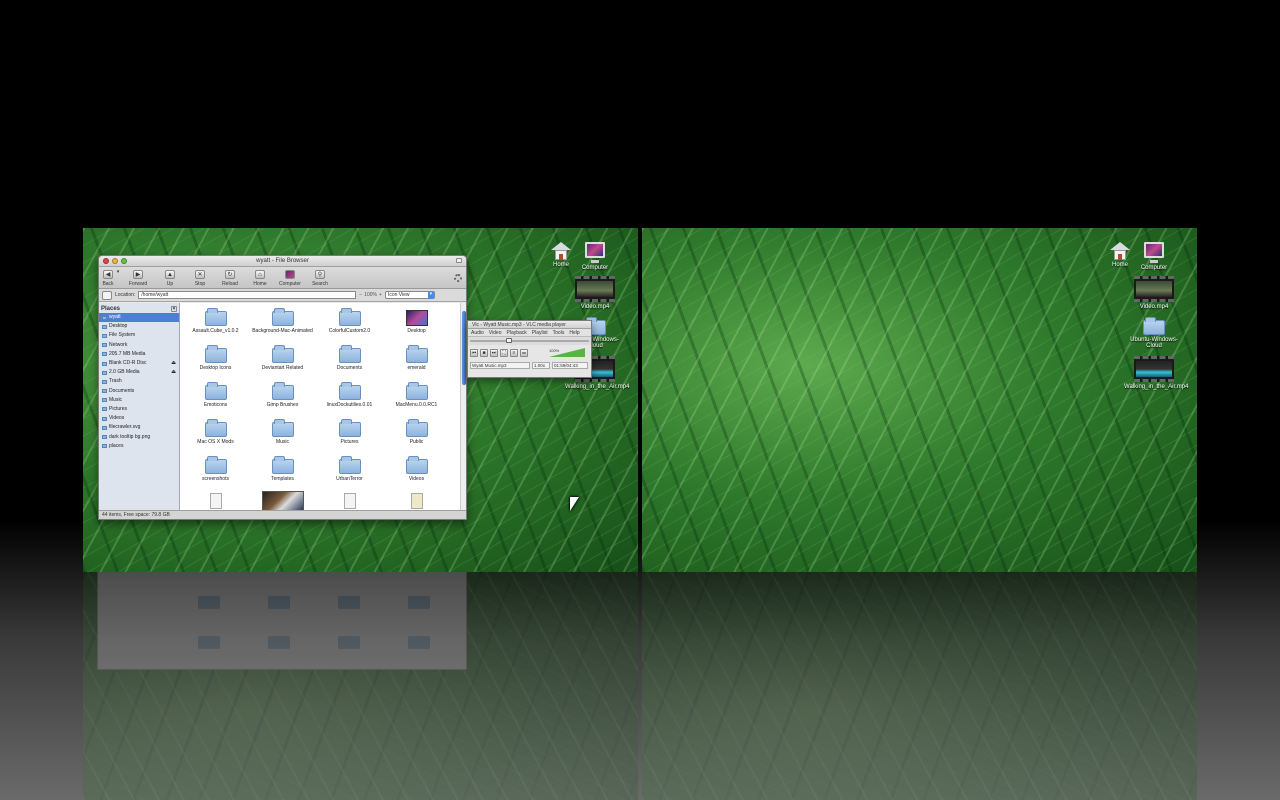  What do you see at coordinates (514, 353) in the screenshot?
I see `playlist-icon: ≡` at bounding box center [514, 353].